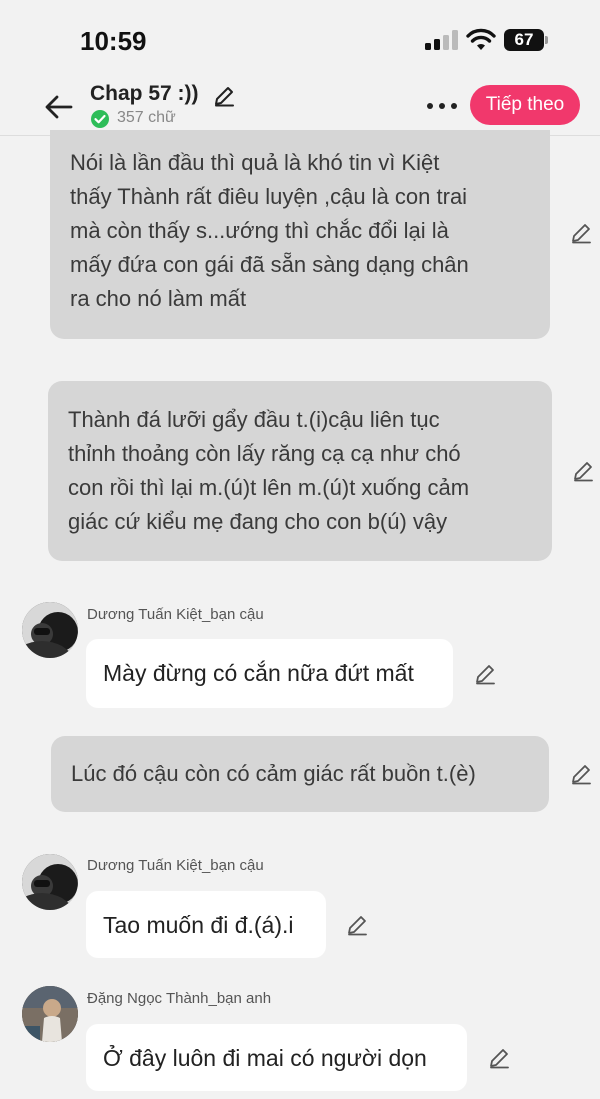 This screenshot has height=1099, width=600. I want to click on word-count: 357 chữ, so click(146, 117).